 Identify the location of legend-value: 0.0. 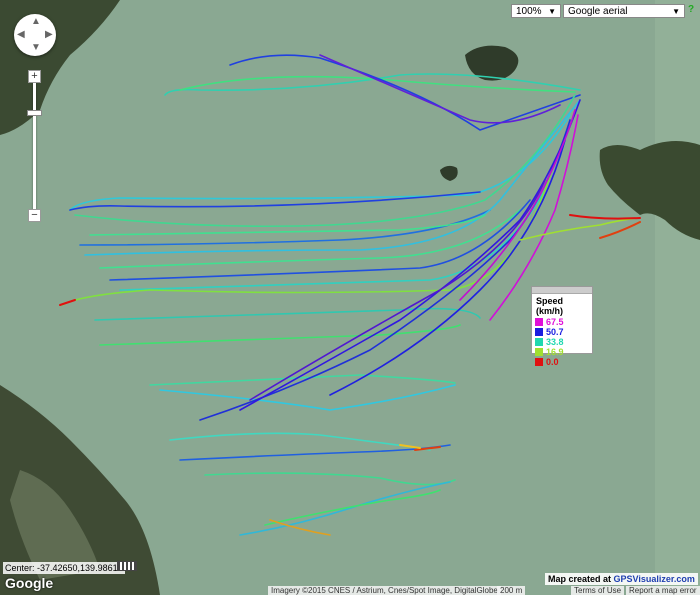
(552, 362).